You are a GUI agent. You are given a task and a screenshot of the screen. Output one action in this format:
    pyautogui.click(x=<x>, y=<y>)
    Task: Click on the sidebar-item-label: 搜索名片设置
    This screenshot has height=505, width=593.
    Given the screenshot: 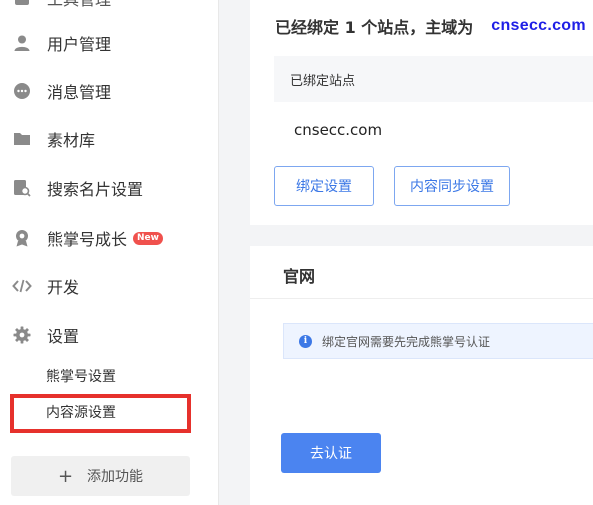 What is the action you would take?
    pyautogui.click(x=95, y=189)
    